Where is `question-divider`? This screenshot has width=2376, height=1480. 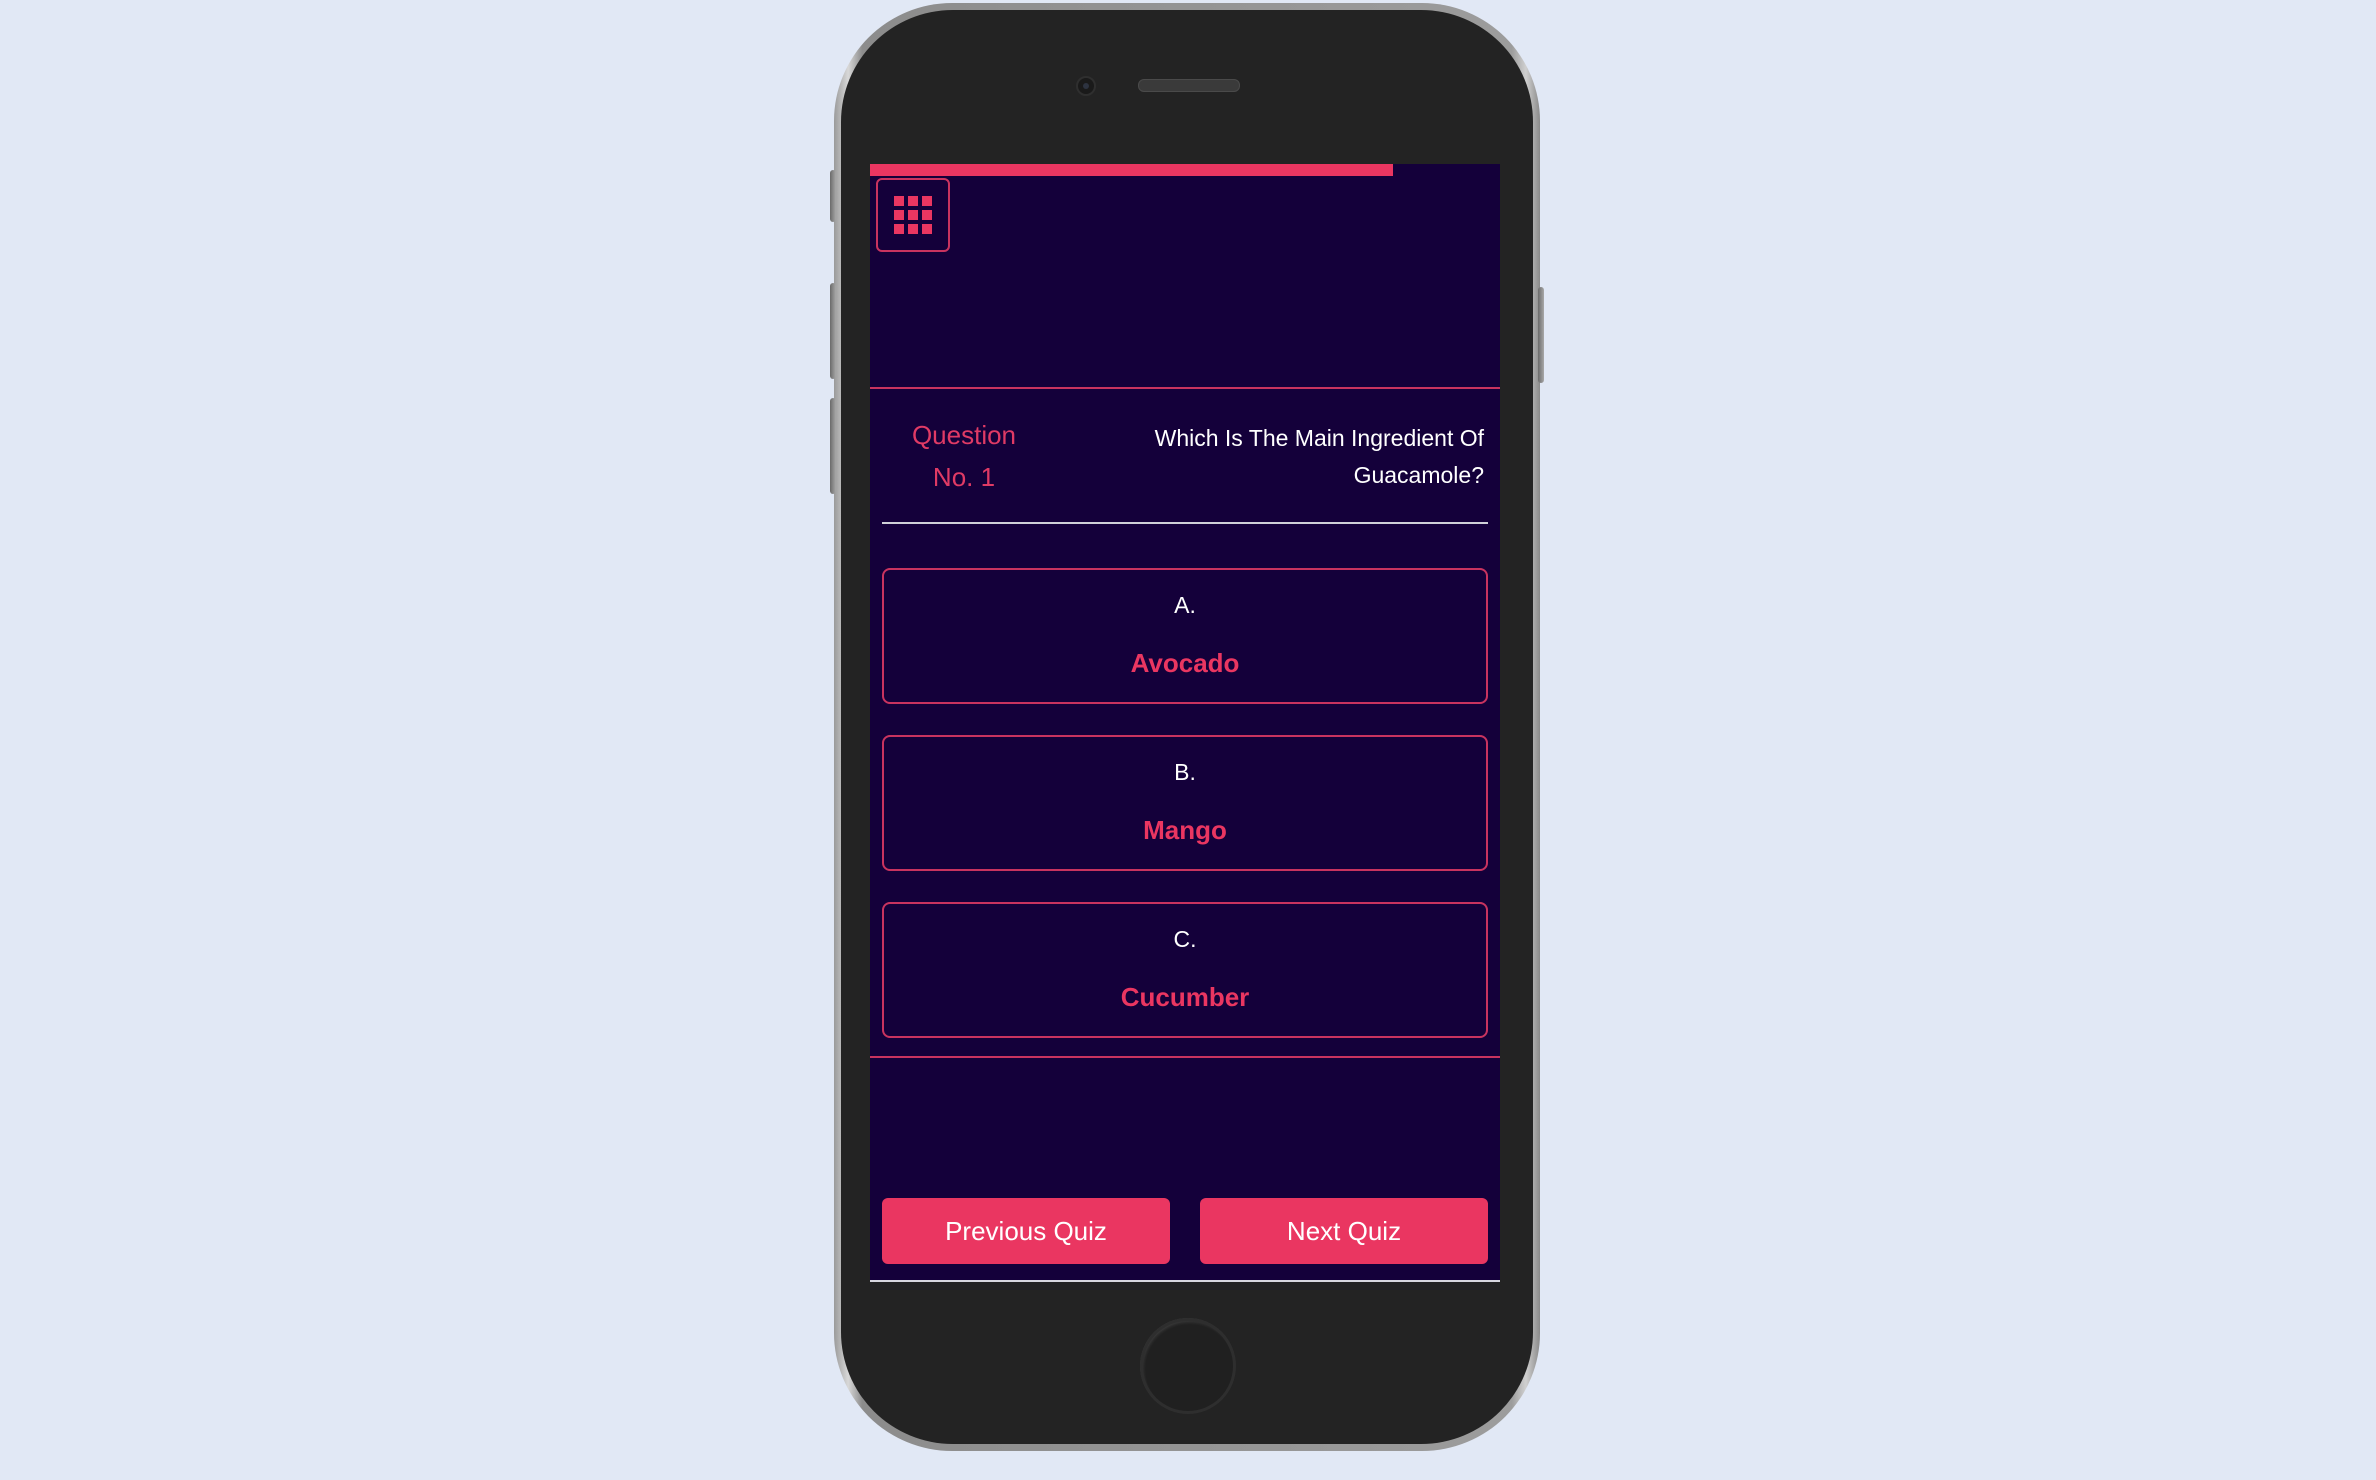 question-divider is located at coordinates (1185, 523).